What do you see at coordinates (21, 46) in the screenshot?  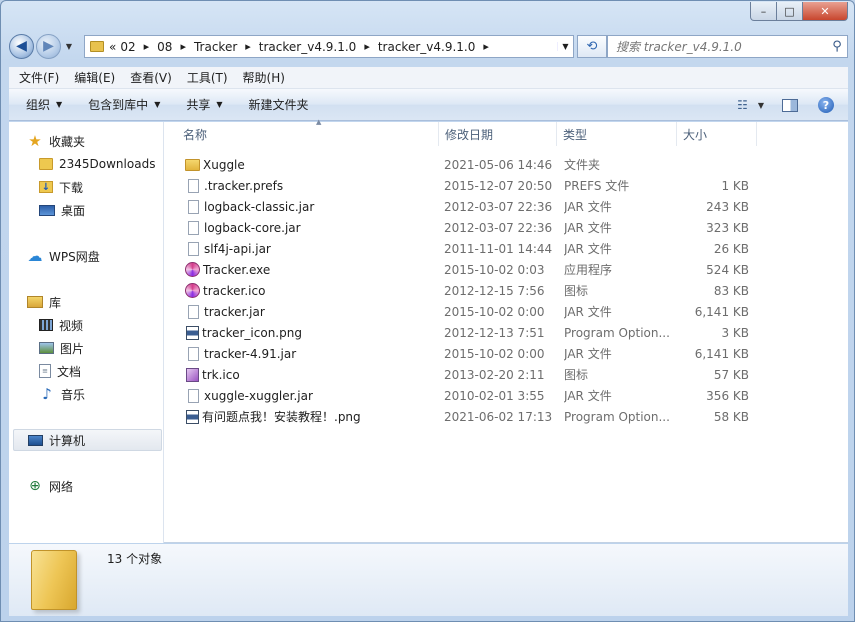 I see `back-button: ◀` at bounding box center [21, 46].